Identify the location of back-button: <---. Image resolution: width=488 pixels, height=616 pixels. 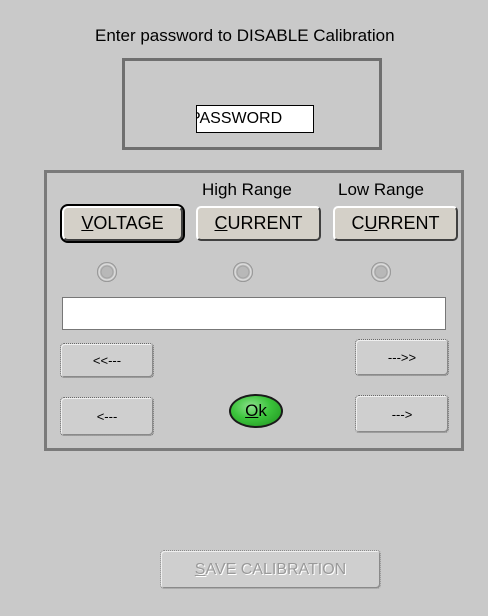
(107, 416).